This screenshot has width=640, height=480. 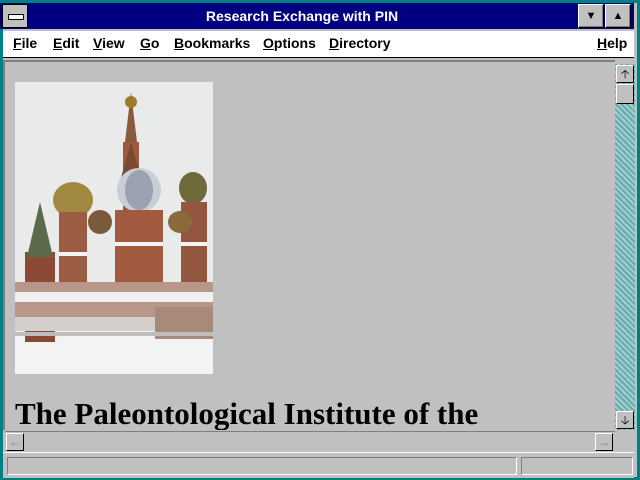 What do you see at coordinates (625, 420) in the screenshot?
I see `scroll-down-button: 🡣` at bounding box center [625, 420].